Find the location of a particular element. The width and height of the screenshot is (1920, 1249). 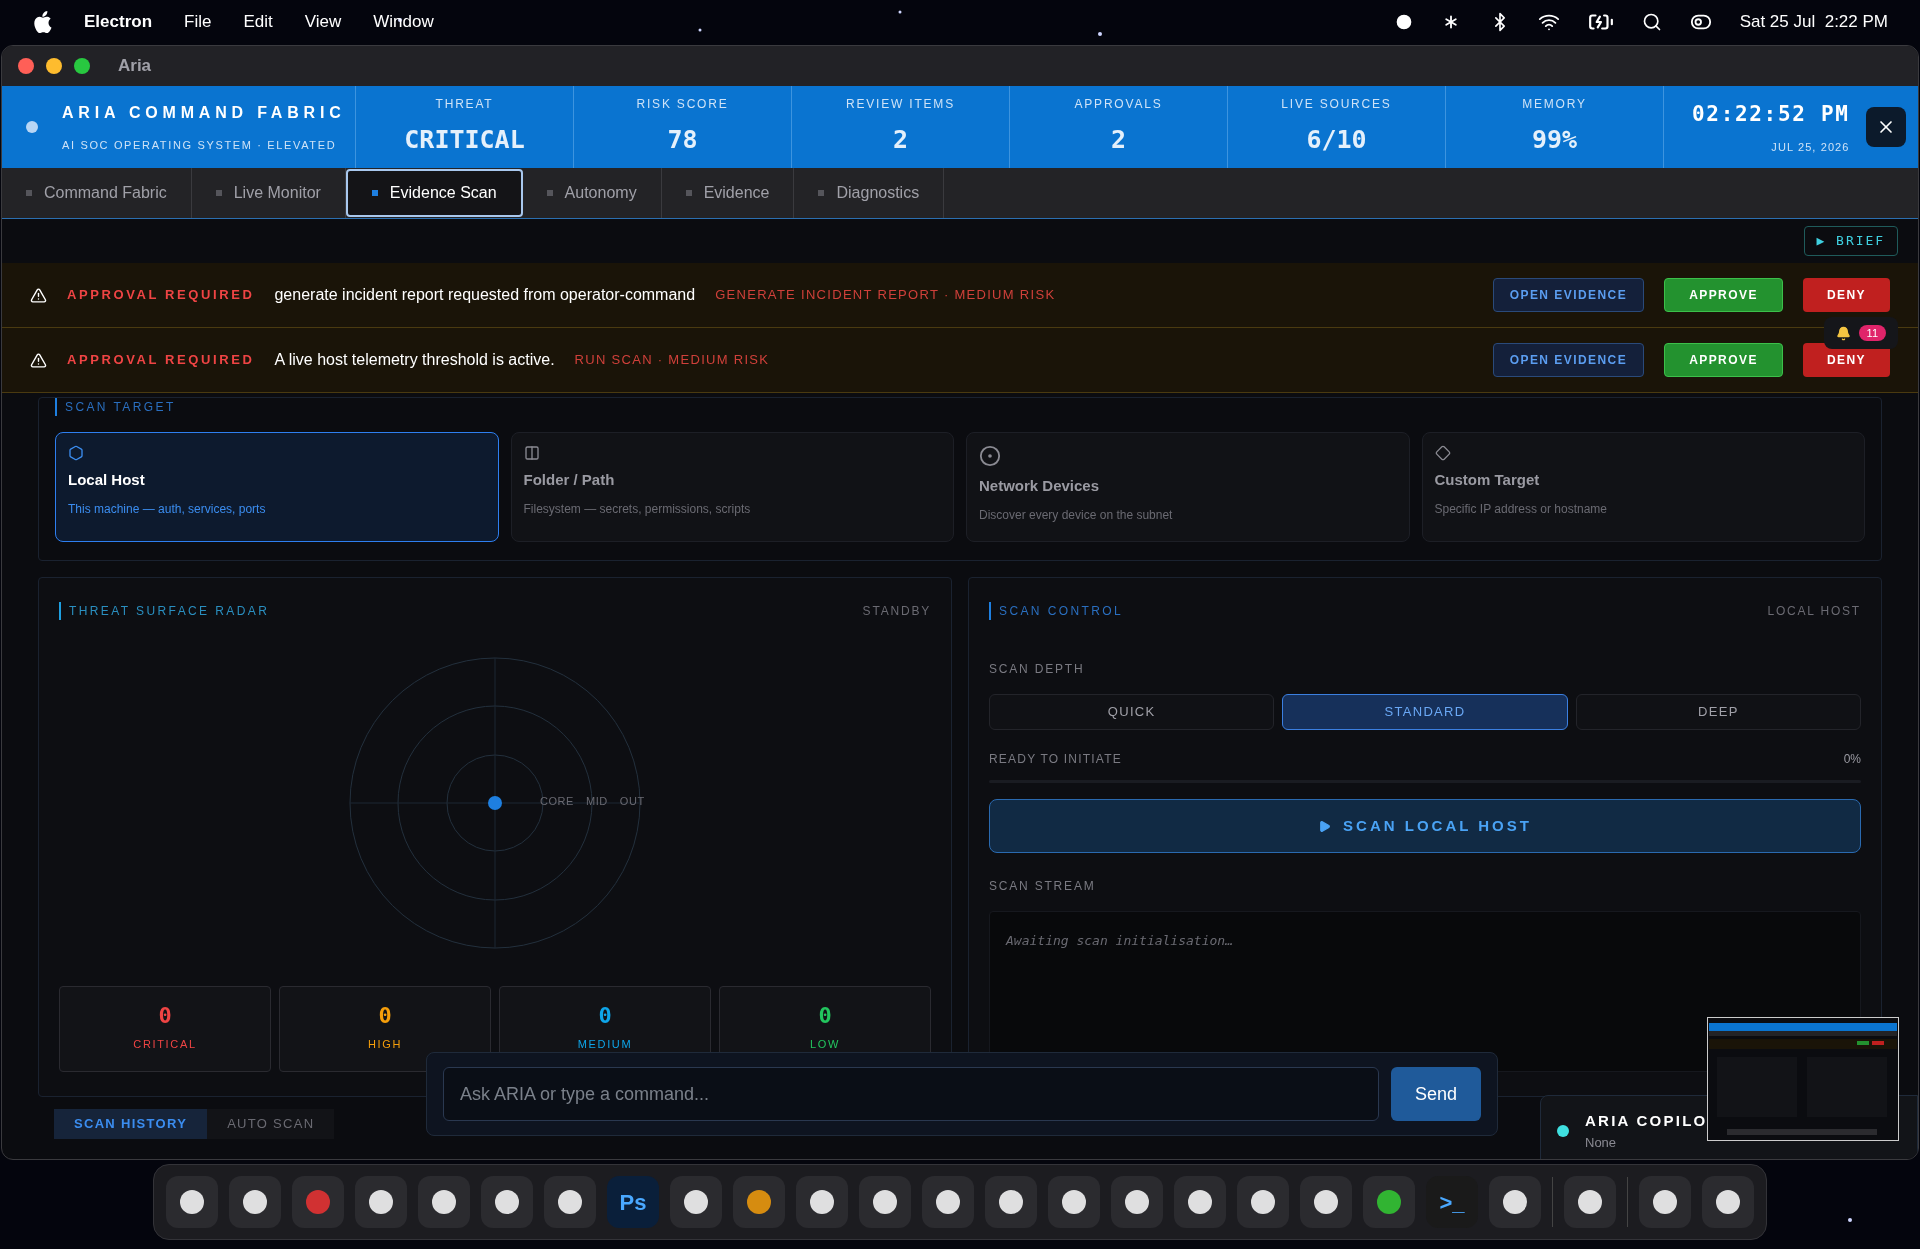

approval-message: A live host telemetry threshold is active. is located at coordinates (414, 360).